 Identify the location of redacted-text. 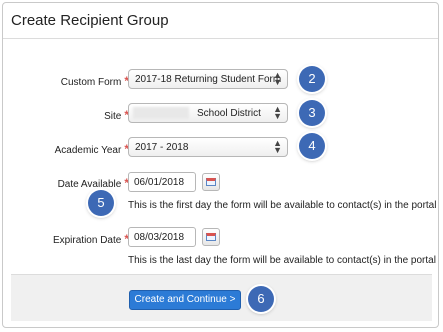
(161, 113).